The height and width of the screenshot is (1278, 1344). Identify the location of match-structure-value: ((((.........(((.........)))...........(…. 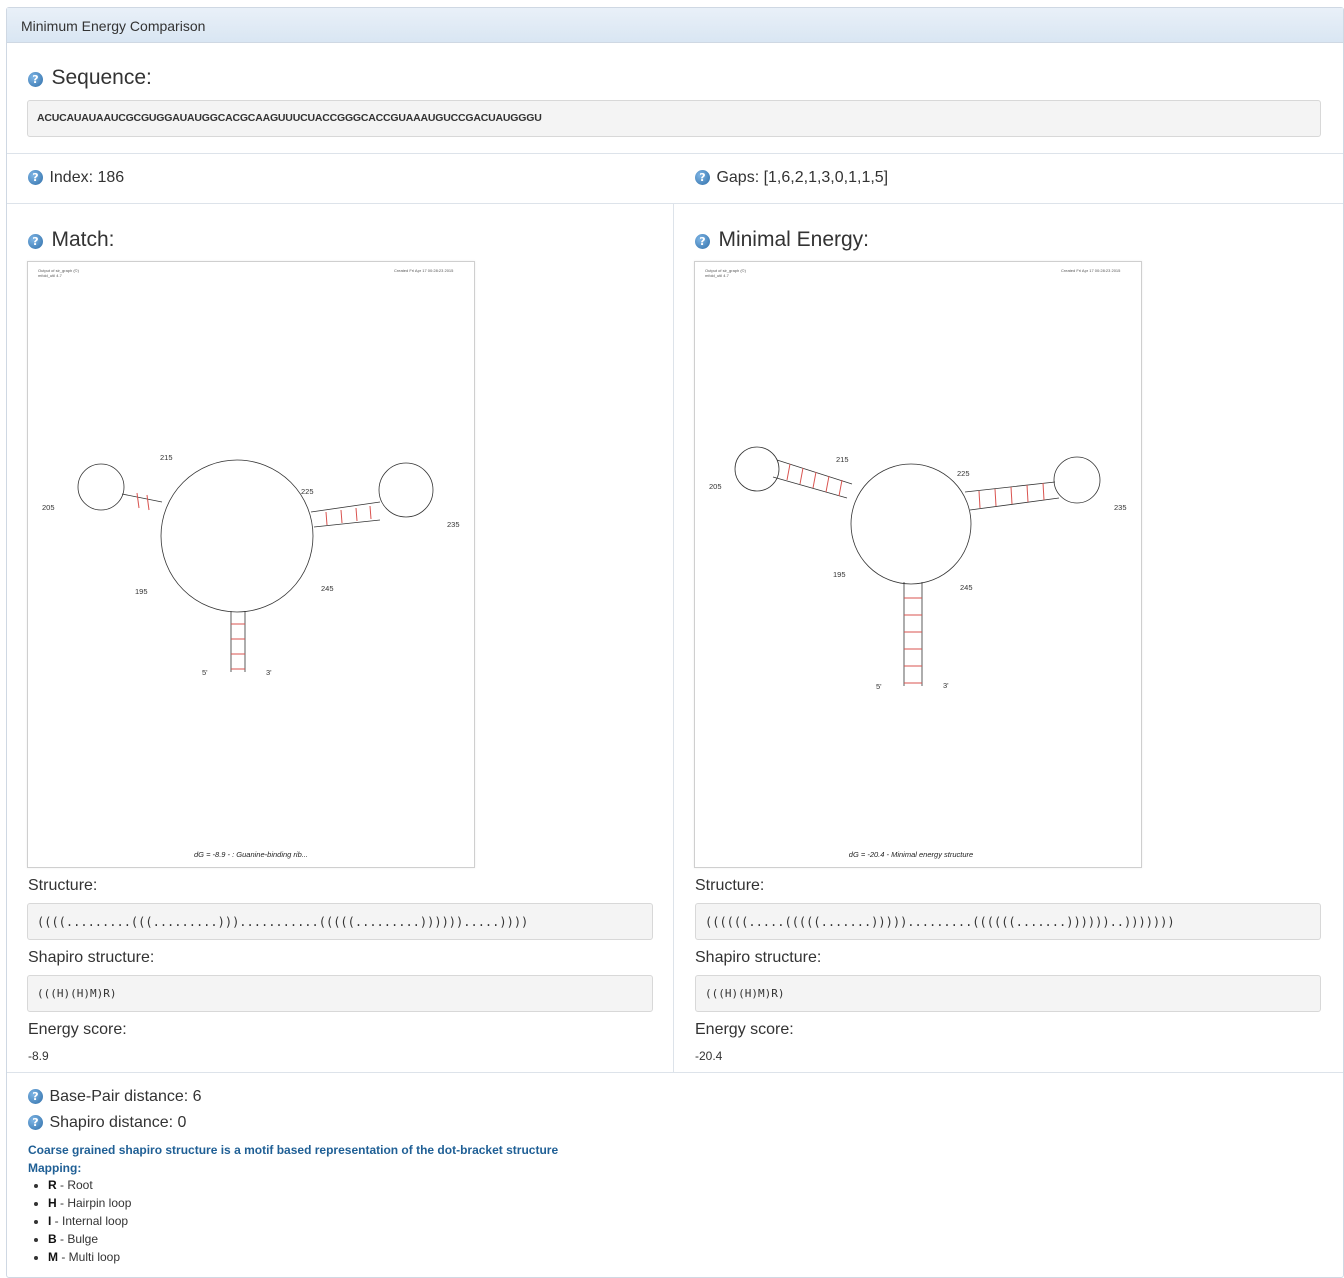
(340, 921).